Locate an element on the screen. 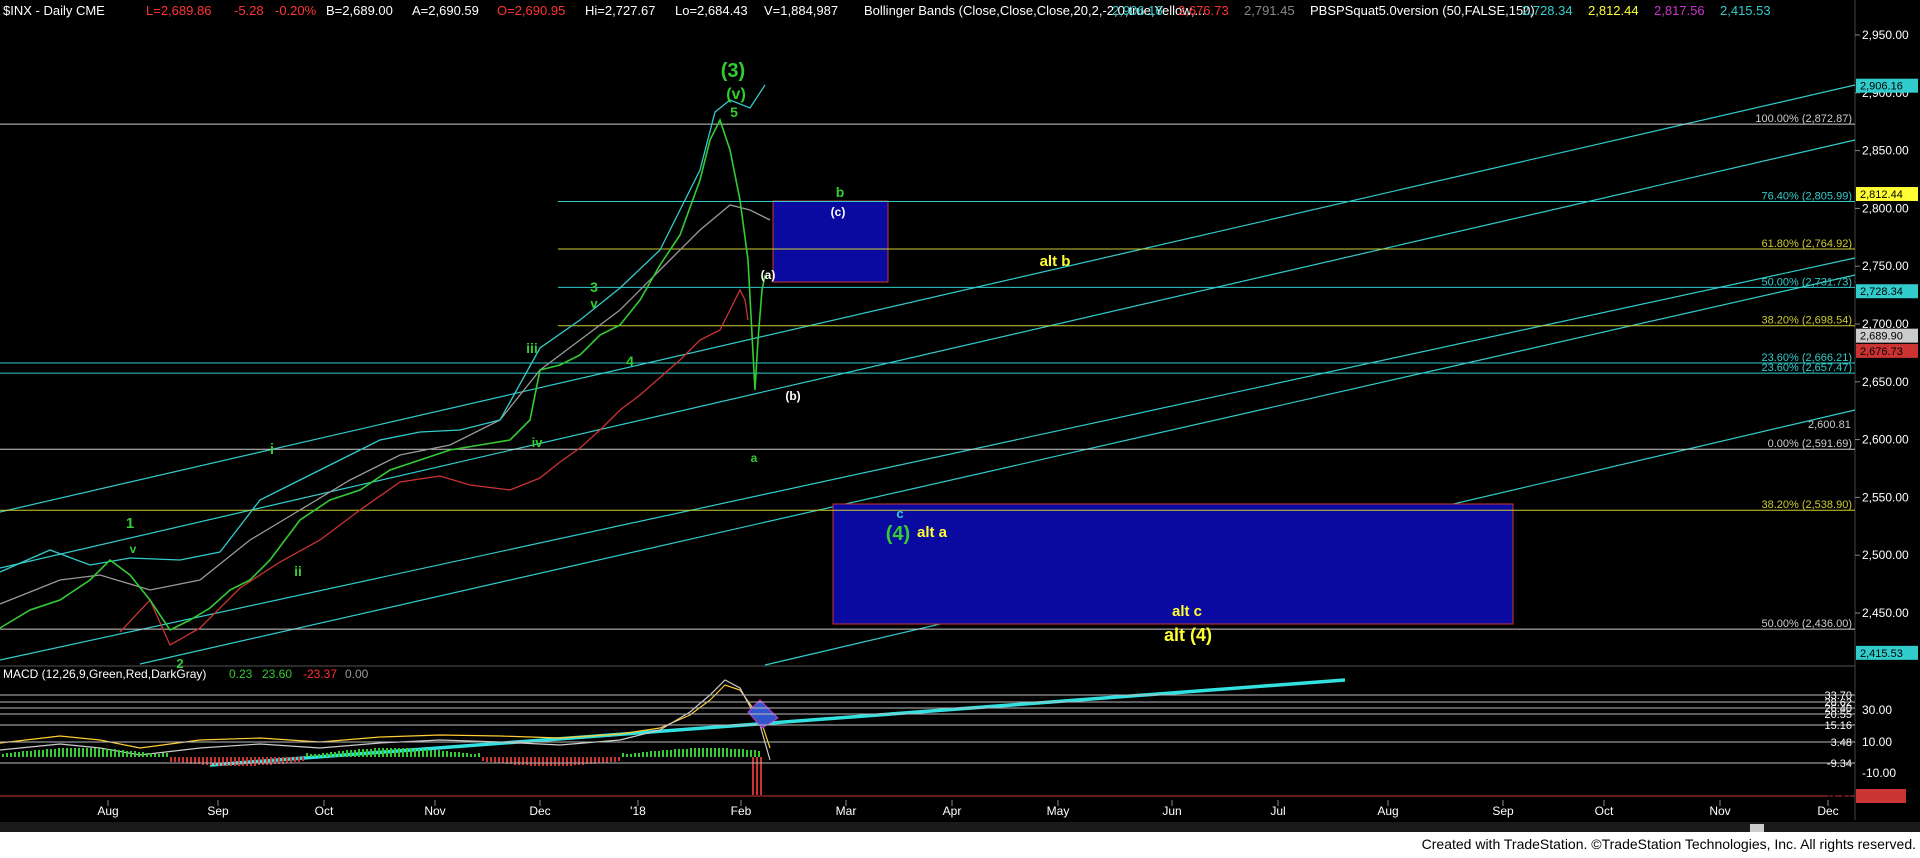  last-price: L=2,689.86 is located at coordinates (178, 10).